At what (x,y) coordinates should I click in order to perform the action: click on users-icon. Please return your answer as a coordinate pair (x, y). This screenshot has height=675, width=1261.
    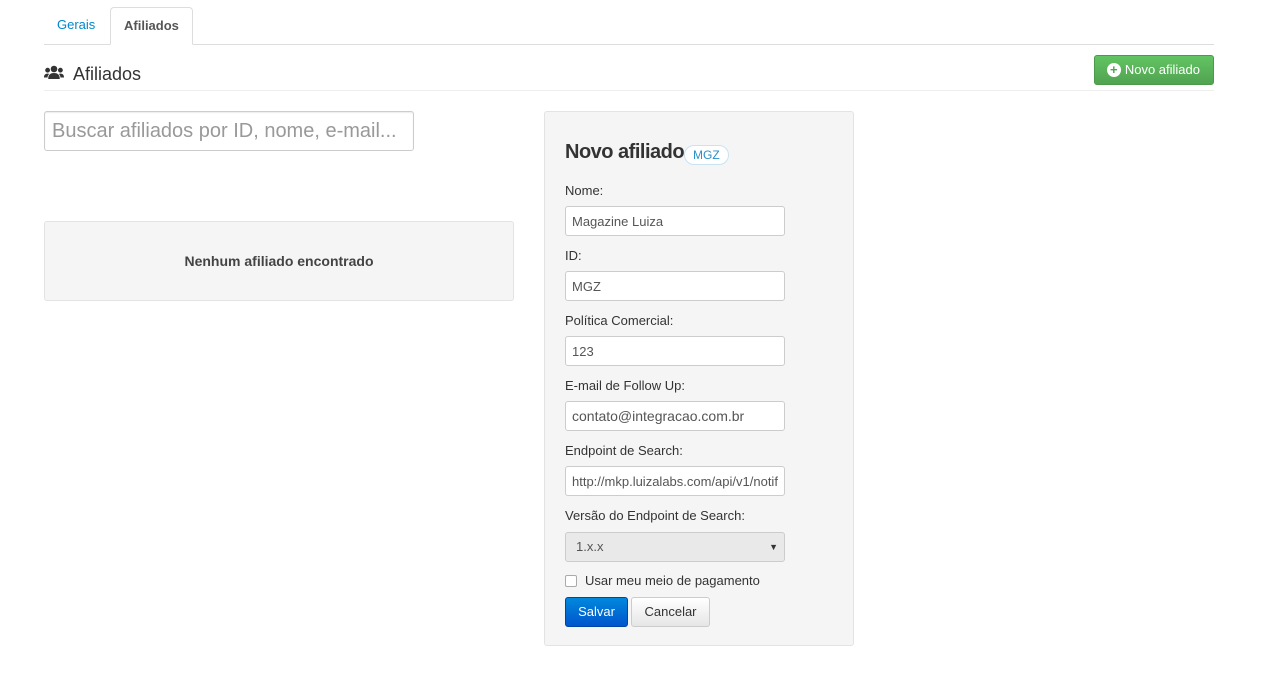
    Looking at the image, I should click on (54, 73).